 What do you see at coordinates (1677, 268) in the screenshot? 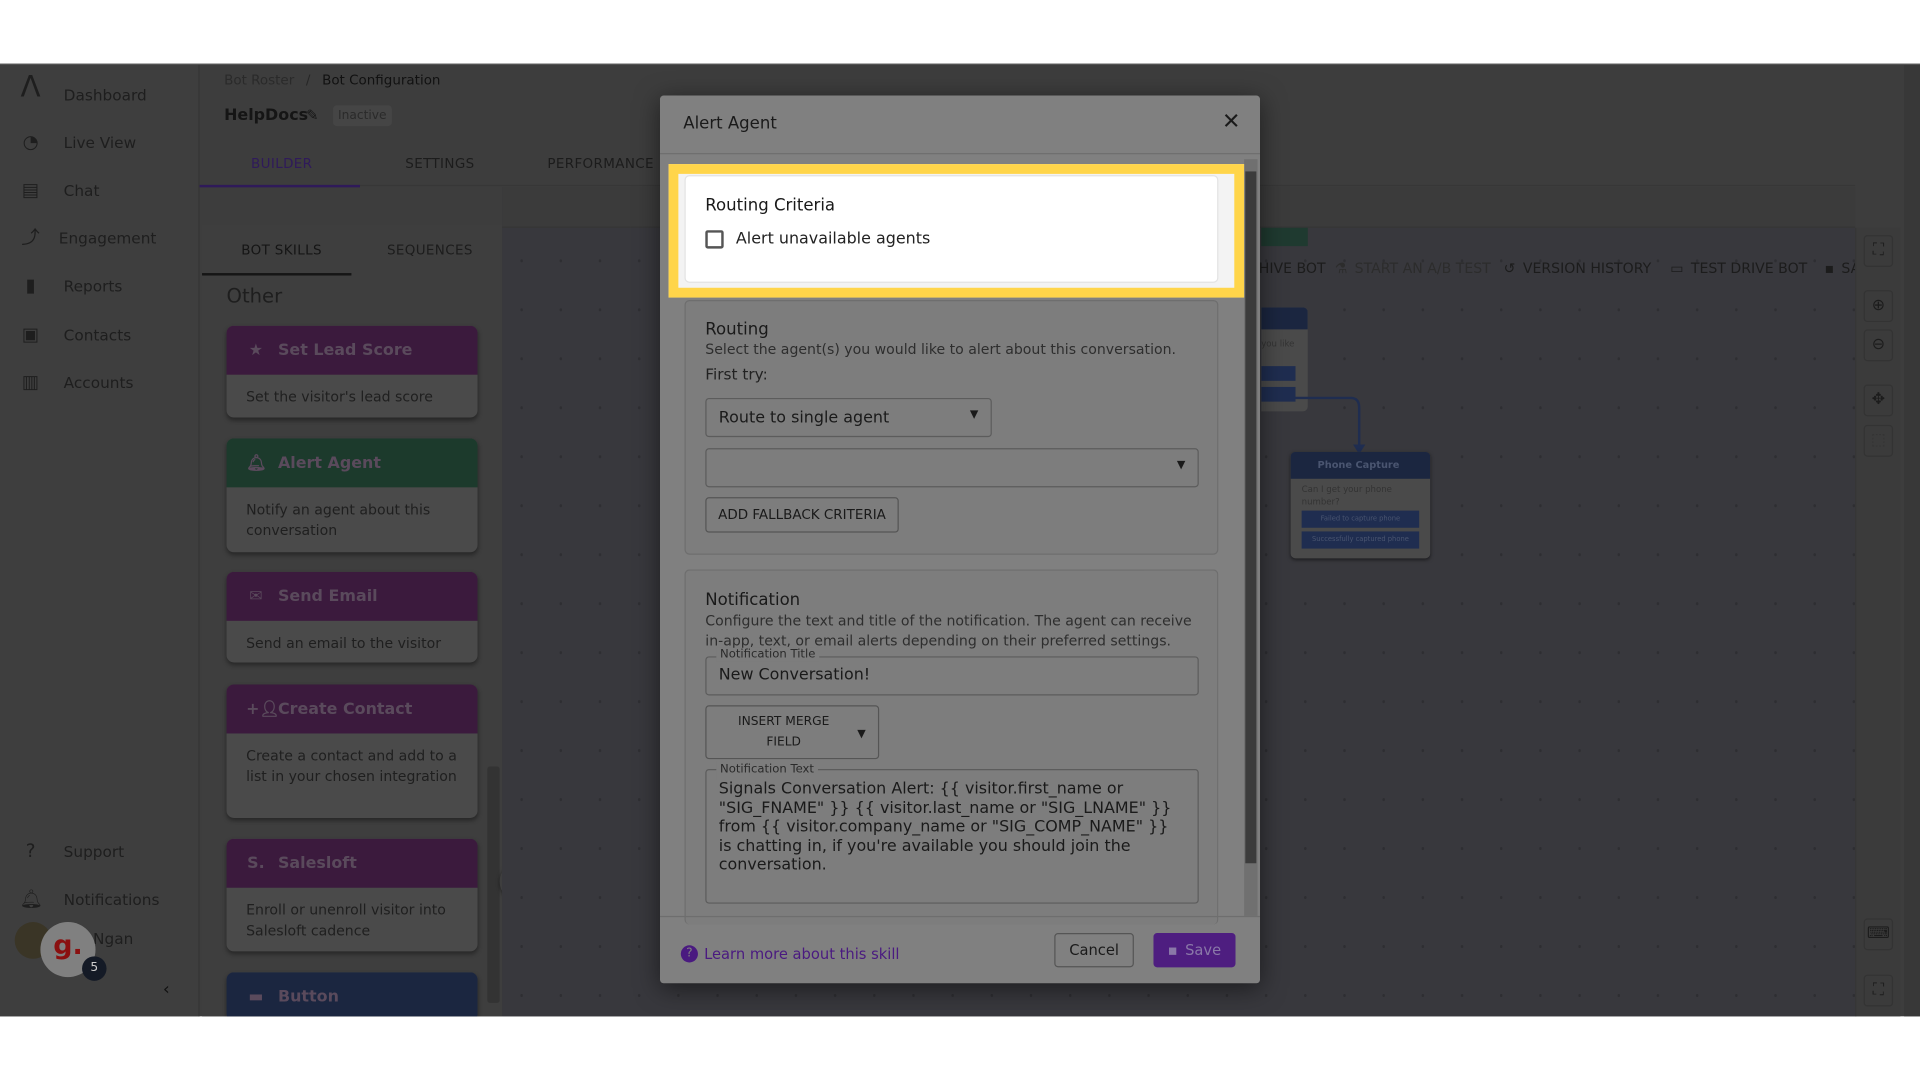
I see `car-icon: ▭` at bounding box center [1677, 268].